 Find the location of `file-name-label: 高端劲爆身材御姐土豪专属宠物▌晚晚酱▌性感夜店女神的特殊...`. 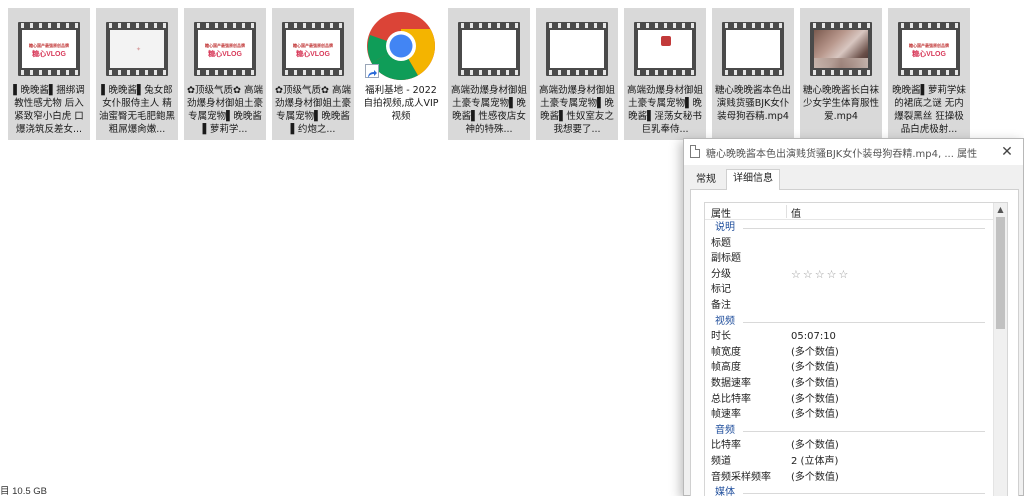

file-name-label: 高端劲爆身材御姐土豪专属宠物▌晚晚酱▌性感夜店女神的特殊... is located at coordinates (488, 110).